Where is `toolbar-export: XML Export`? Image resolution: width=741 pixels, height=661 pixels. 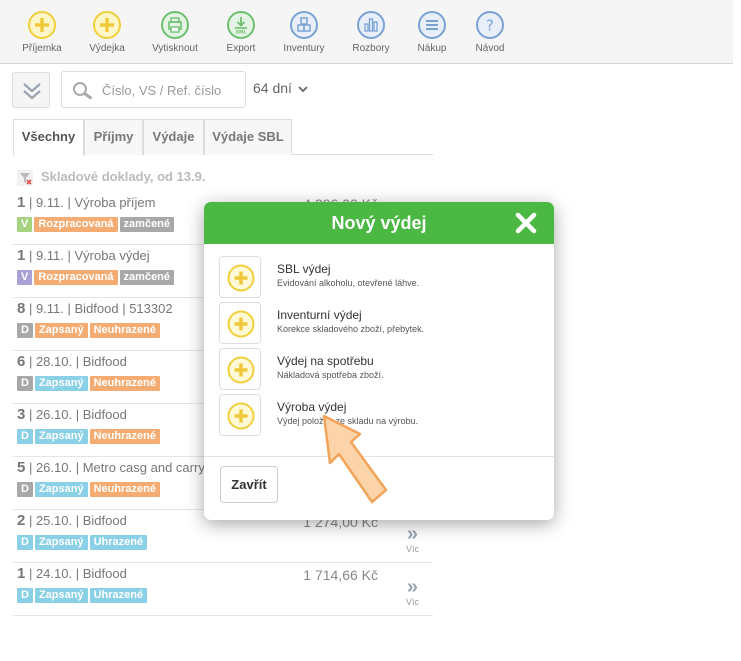 toolbar-export: XML Export is located at coordinates (241, 32).